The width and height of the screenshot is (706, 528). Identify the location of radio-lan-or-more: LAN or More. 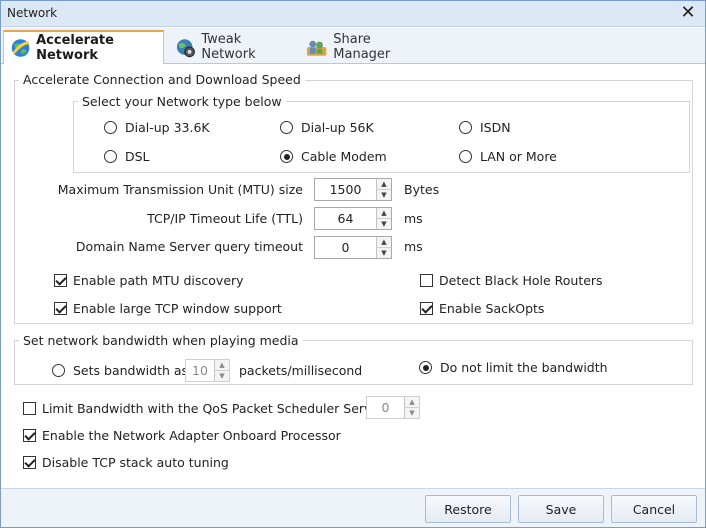
(508, 156).